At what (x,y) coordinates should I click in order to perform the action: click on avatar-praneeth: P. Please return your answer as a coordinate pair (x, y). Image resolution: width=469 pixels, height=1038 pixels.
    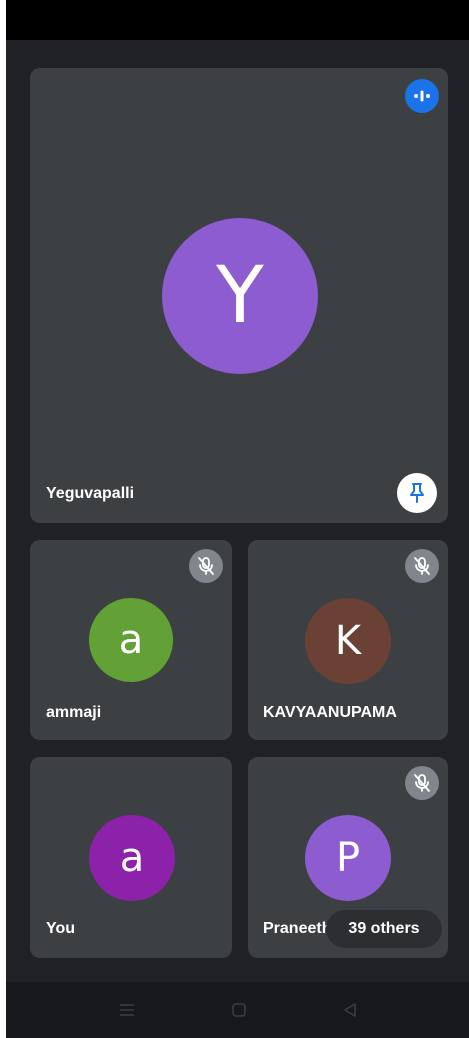
    Looking at the image, I should click on (348, 858).